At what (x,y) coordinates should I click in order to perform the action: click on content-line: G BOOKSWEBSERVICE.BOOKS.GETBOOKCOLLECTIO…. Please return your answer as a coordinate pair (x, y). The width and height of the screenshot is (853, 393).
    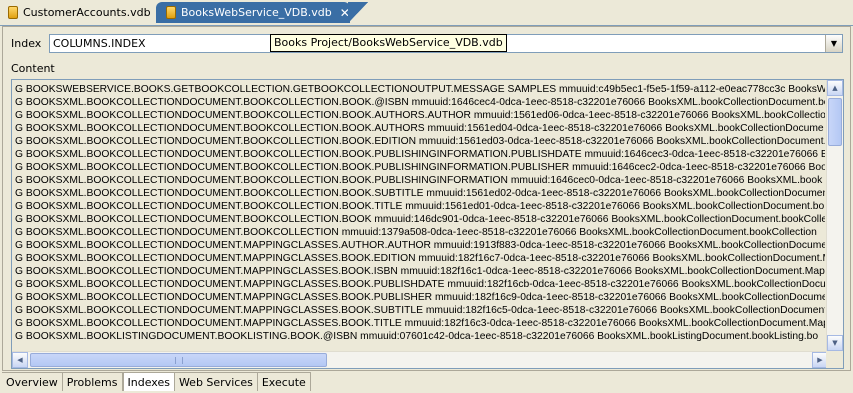
    Looking at the image, I should click on (420, 89).